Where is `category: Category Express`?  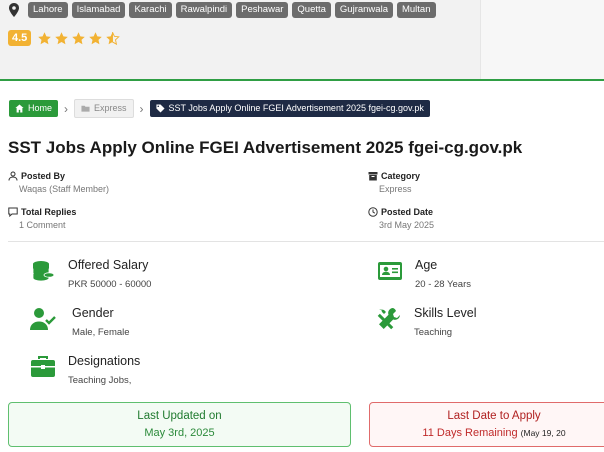
category: Category Express is located at coordinates (394, 182).